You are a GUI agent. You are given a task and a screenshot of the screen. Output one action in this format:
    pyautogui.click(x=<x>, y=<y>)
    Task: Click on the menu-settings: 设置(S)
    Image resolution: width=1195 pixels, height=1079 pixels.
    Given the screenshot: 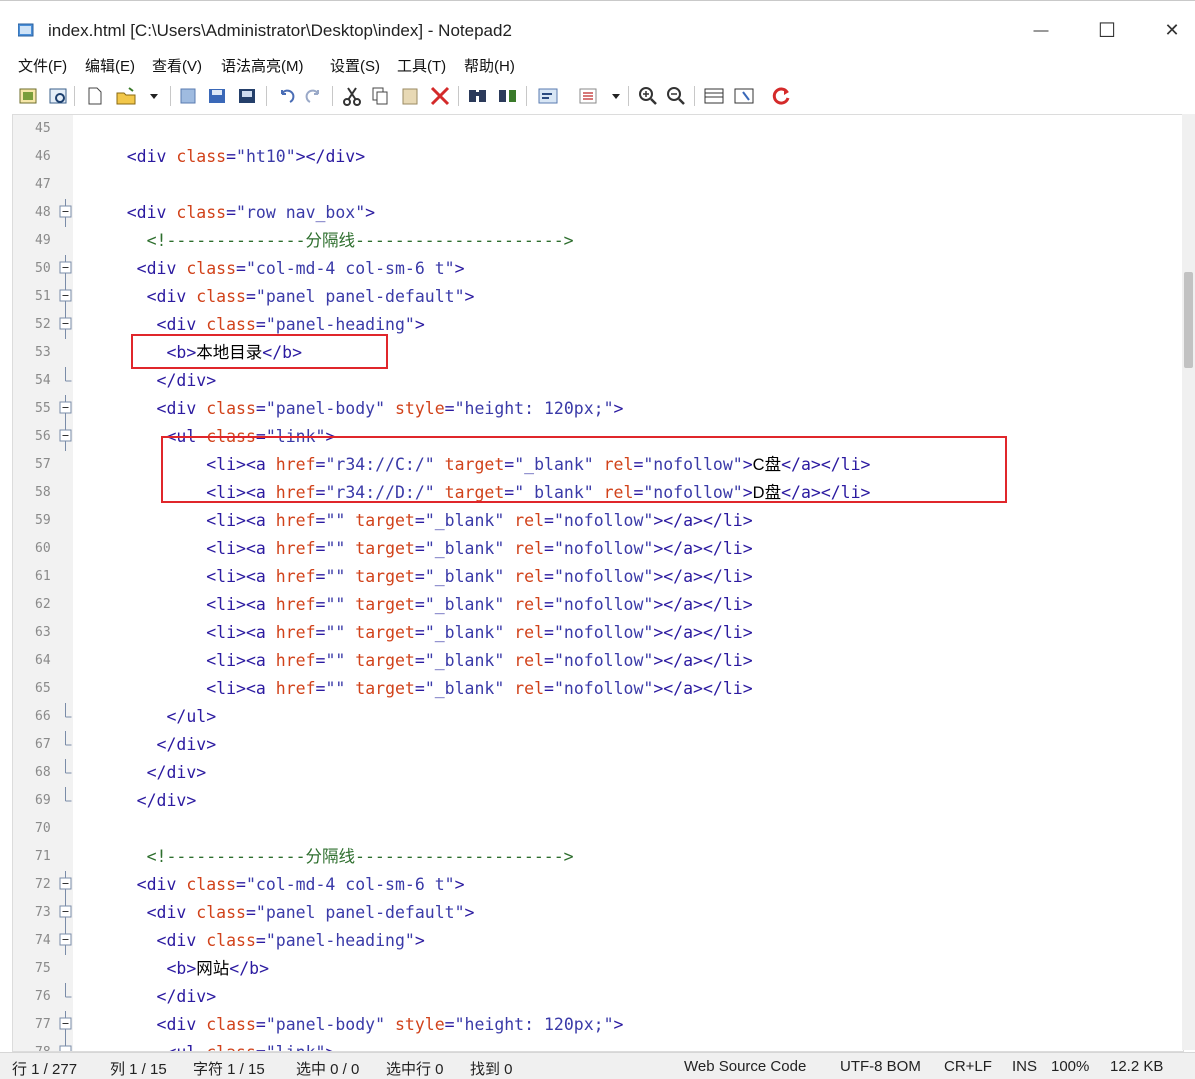 What is the action you would take?
    pyautogui.click(x=355, y=65)
    